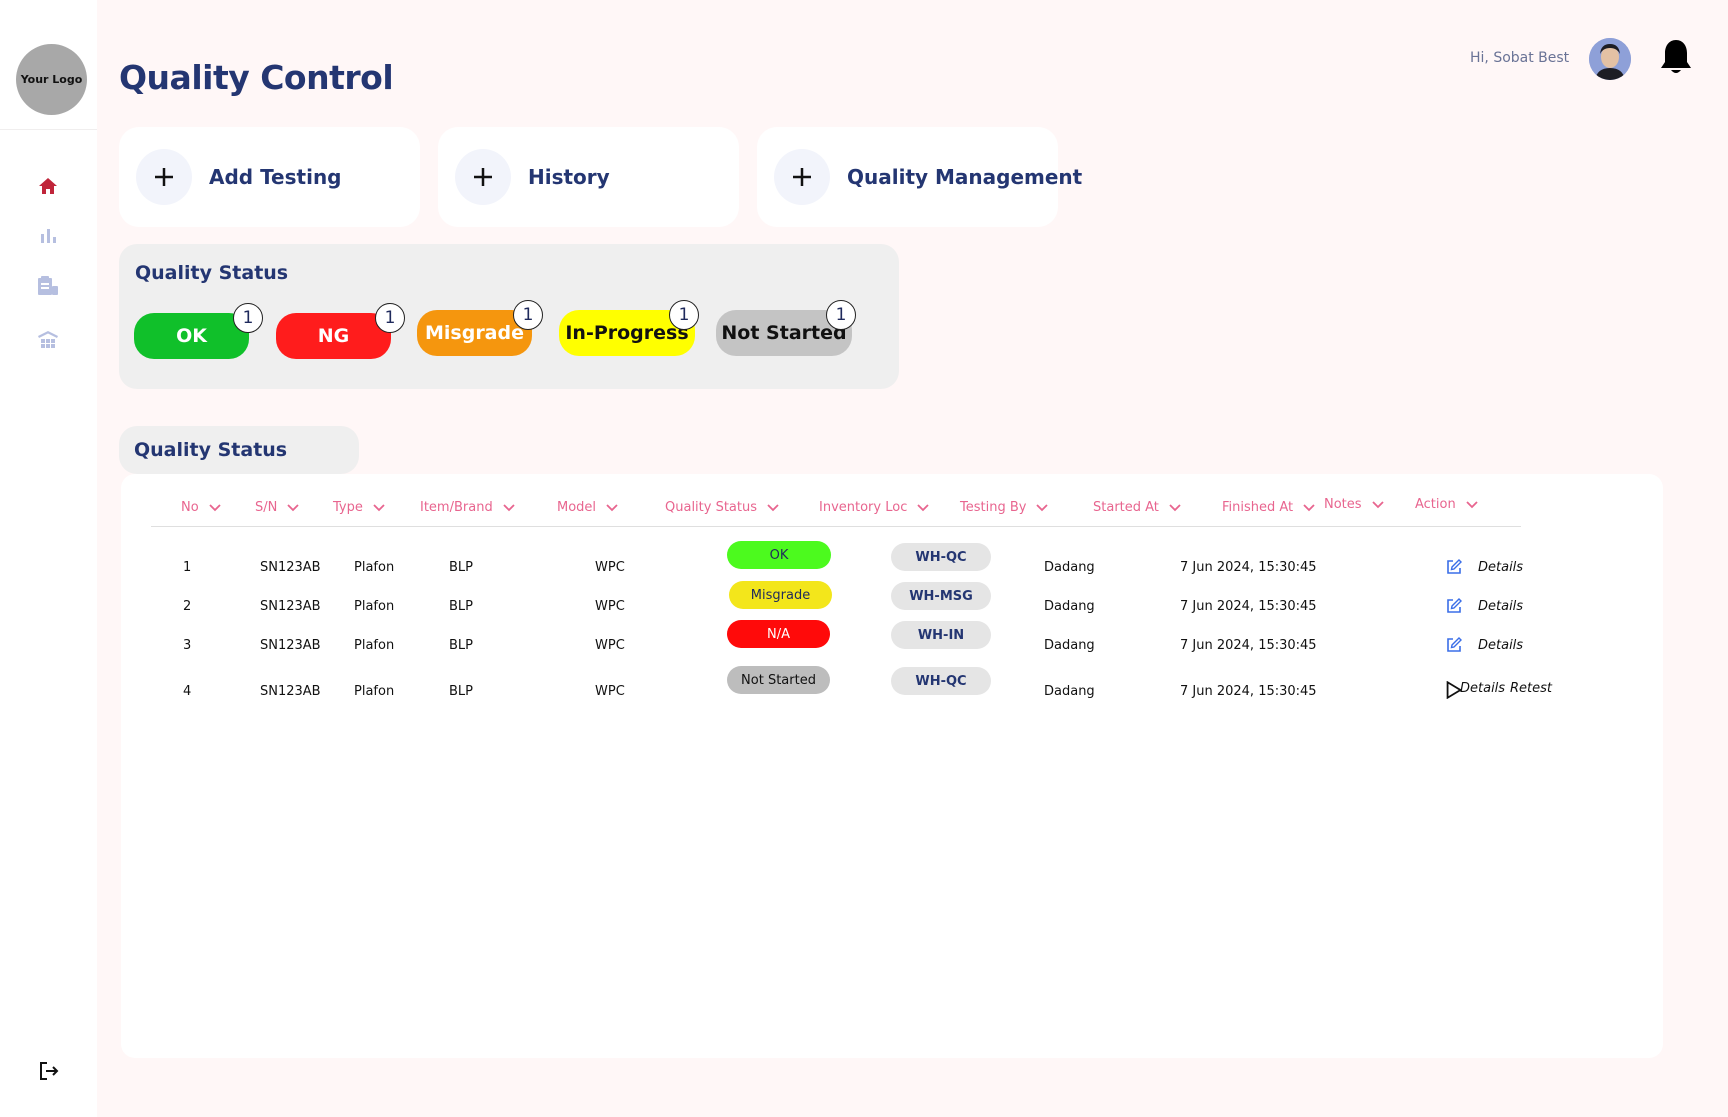 Image resolution: width=1728 pixels, height=1117 pixels. I want to click on cell-model: WPC, so click(610, 567).